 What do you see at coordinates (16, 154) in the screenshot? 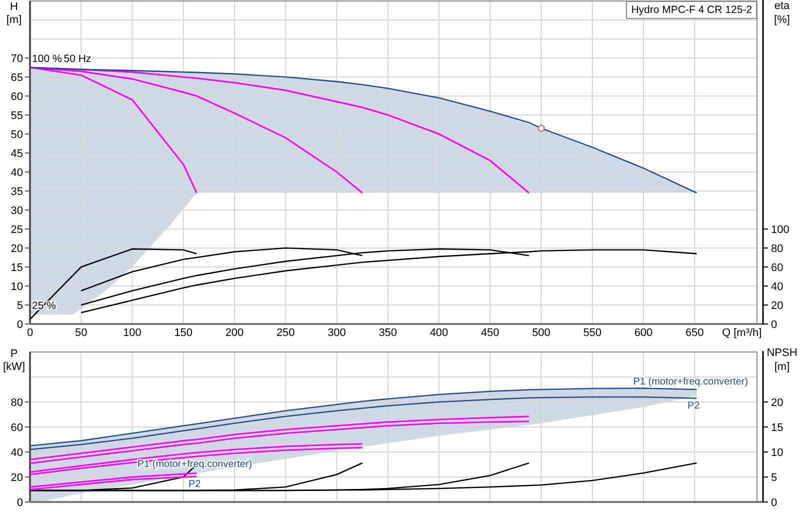
I see `tick-label: 45` at bounding box center [16, 154].